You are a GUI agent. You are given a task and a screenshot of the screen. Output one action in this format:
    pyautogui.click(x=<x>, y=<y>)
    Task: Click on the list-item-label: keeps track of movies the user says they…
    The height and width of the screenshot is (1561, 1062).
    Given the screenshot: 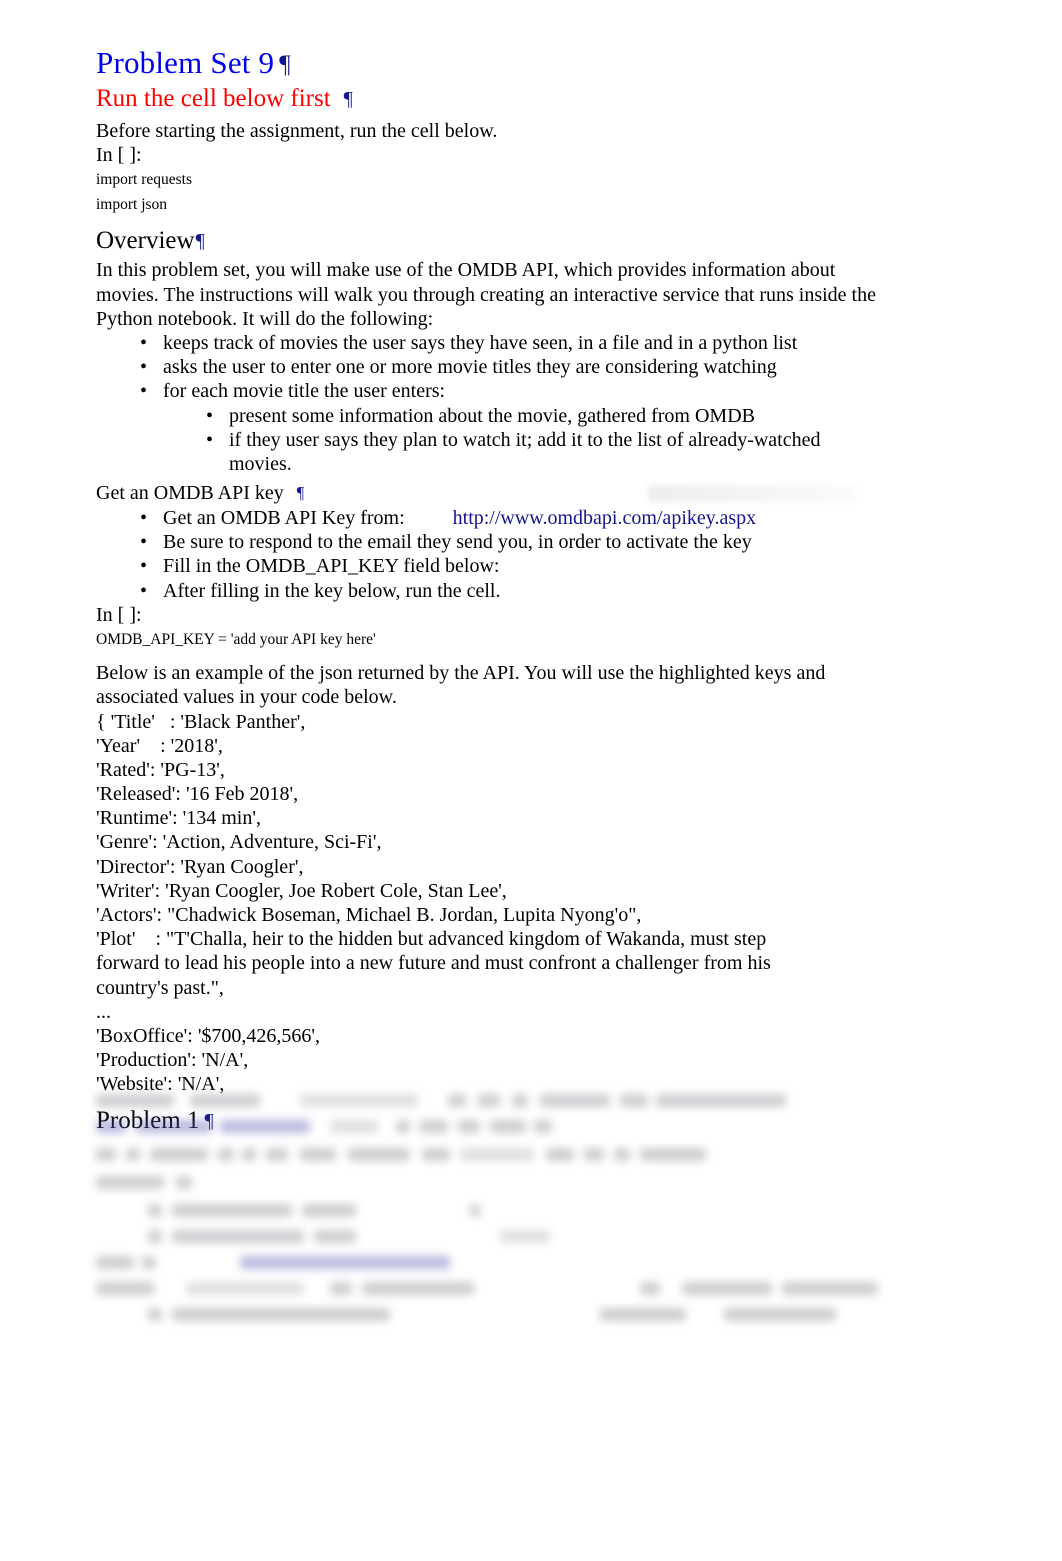 What is the action you would take?
    pyautogui.click(x=480, y=342)
    